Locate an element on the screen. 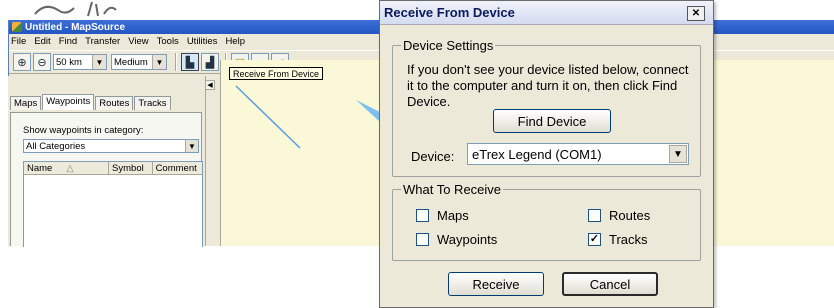 The width and height of the screenshot is (834, 308). dialog-title: Receive From Device is located at coordinates (449, 12).